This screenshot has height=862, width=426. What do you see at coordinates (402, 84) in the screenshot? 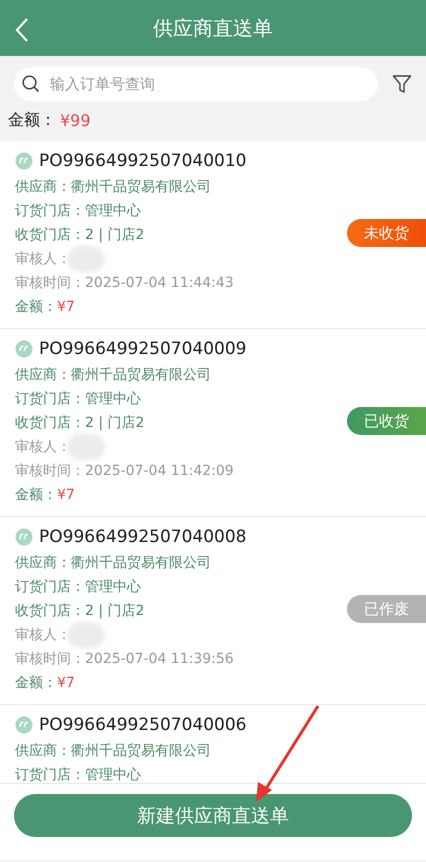
I see `filter-icon` at bounding box center [402, 84].